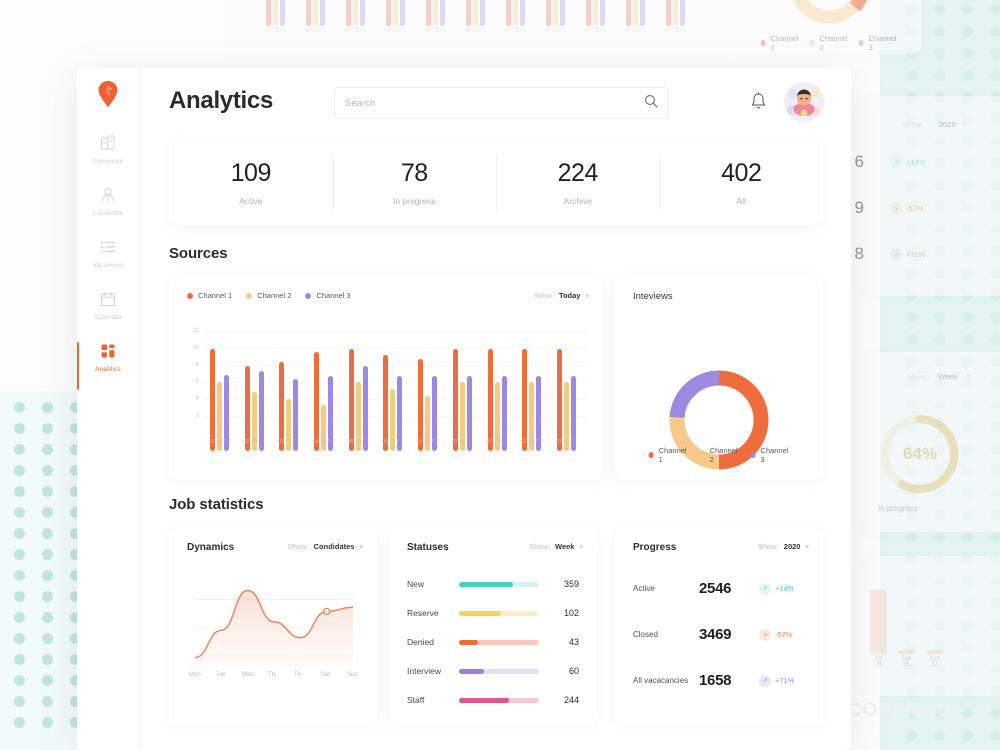 The width and height of the screenshot is (1000, 750). What do you see at coordinates (561, 295) in the screenshot?
I see `sources-show-selector: Show: Today ▾` at bounding box center [561, 295].